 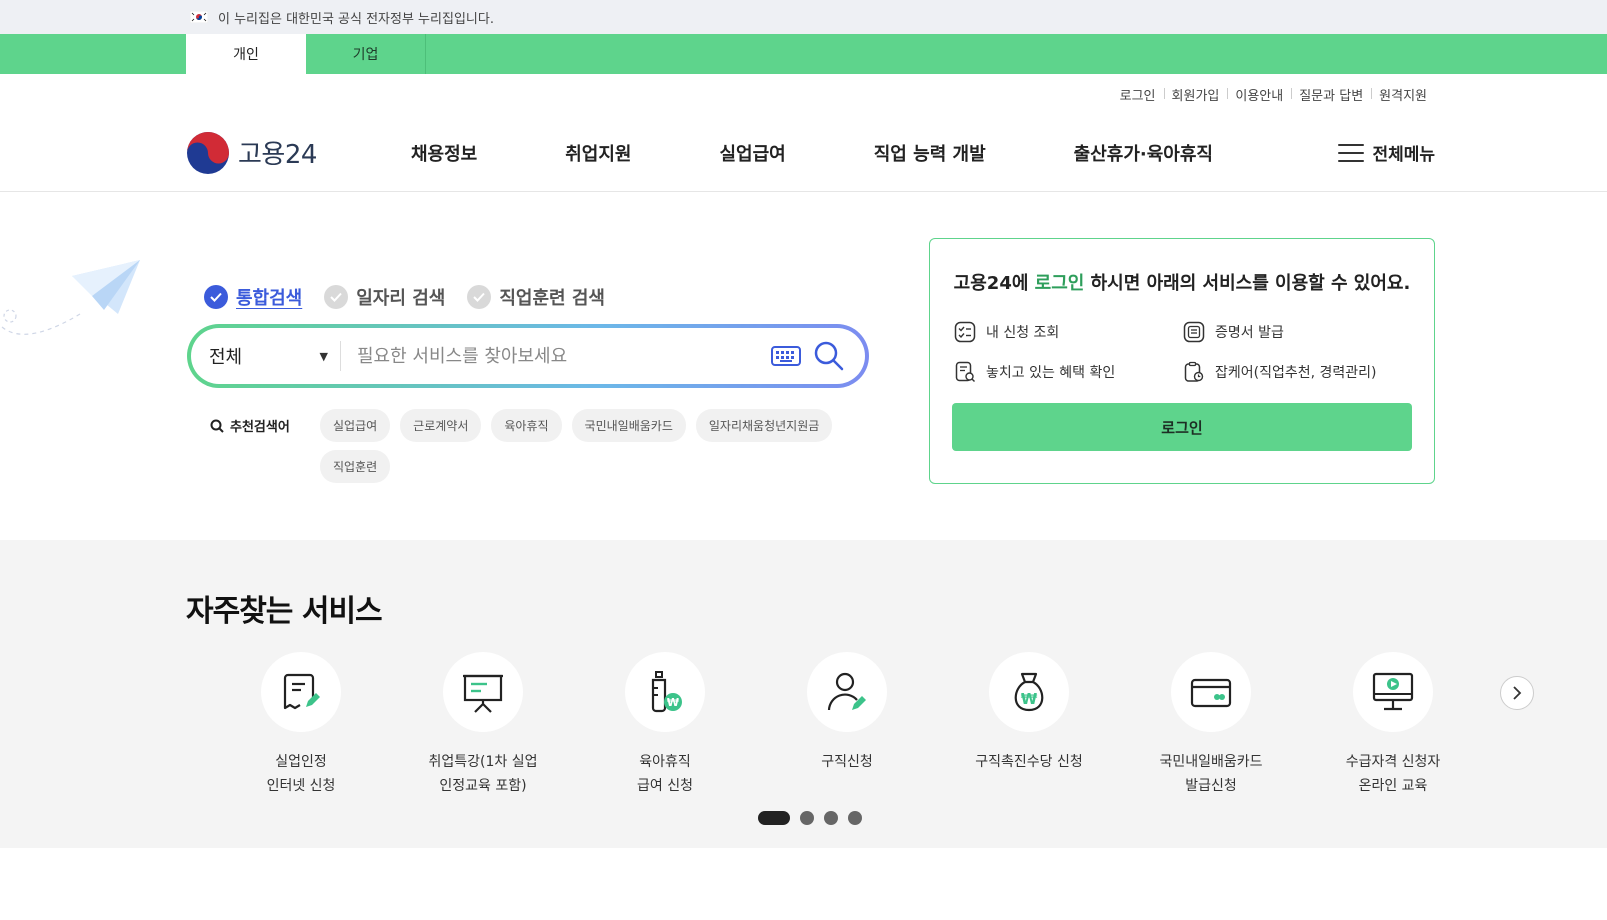 What do you see at coordinates (666, 692) in the screenshot?
I see `baby-bottle-icon: ₩` at bounding box center [666, 692].